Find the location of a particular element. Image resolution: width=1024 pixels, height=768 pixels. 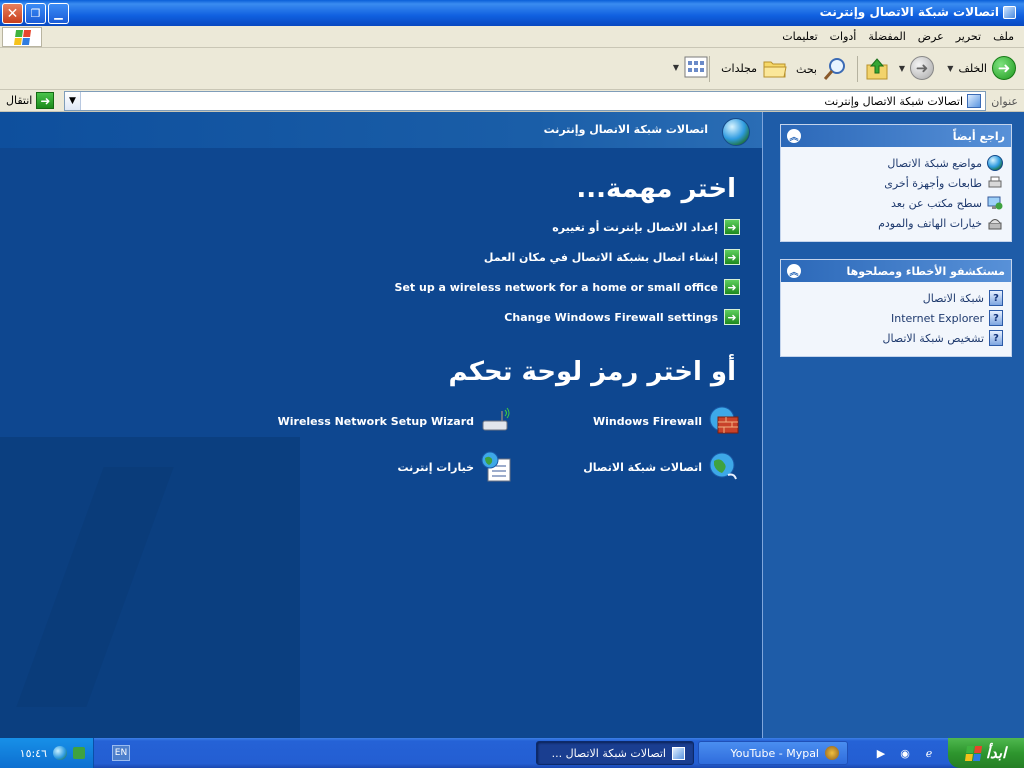

remote-desktop-icon is located at coordinates (995, 203).